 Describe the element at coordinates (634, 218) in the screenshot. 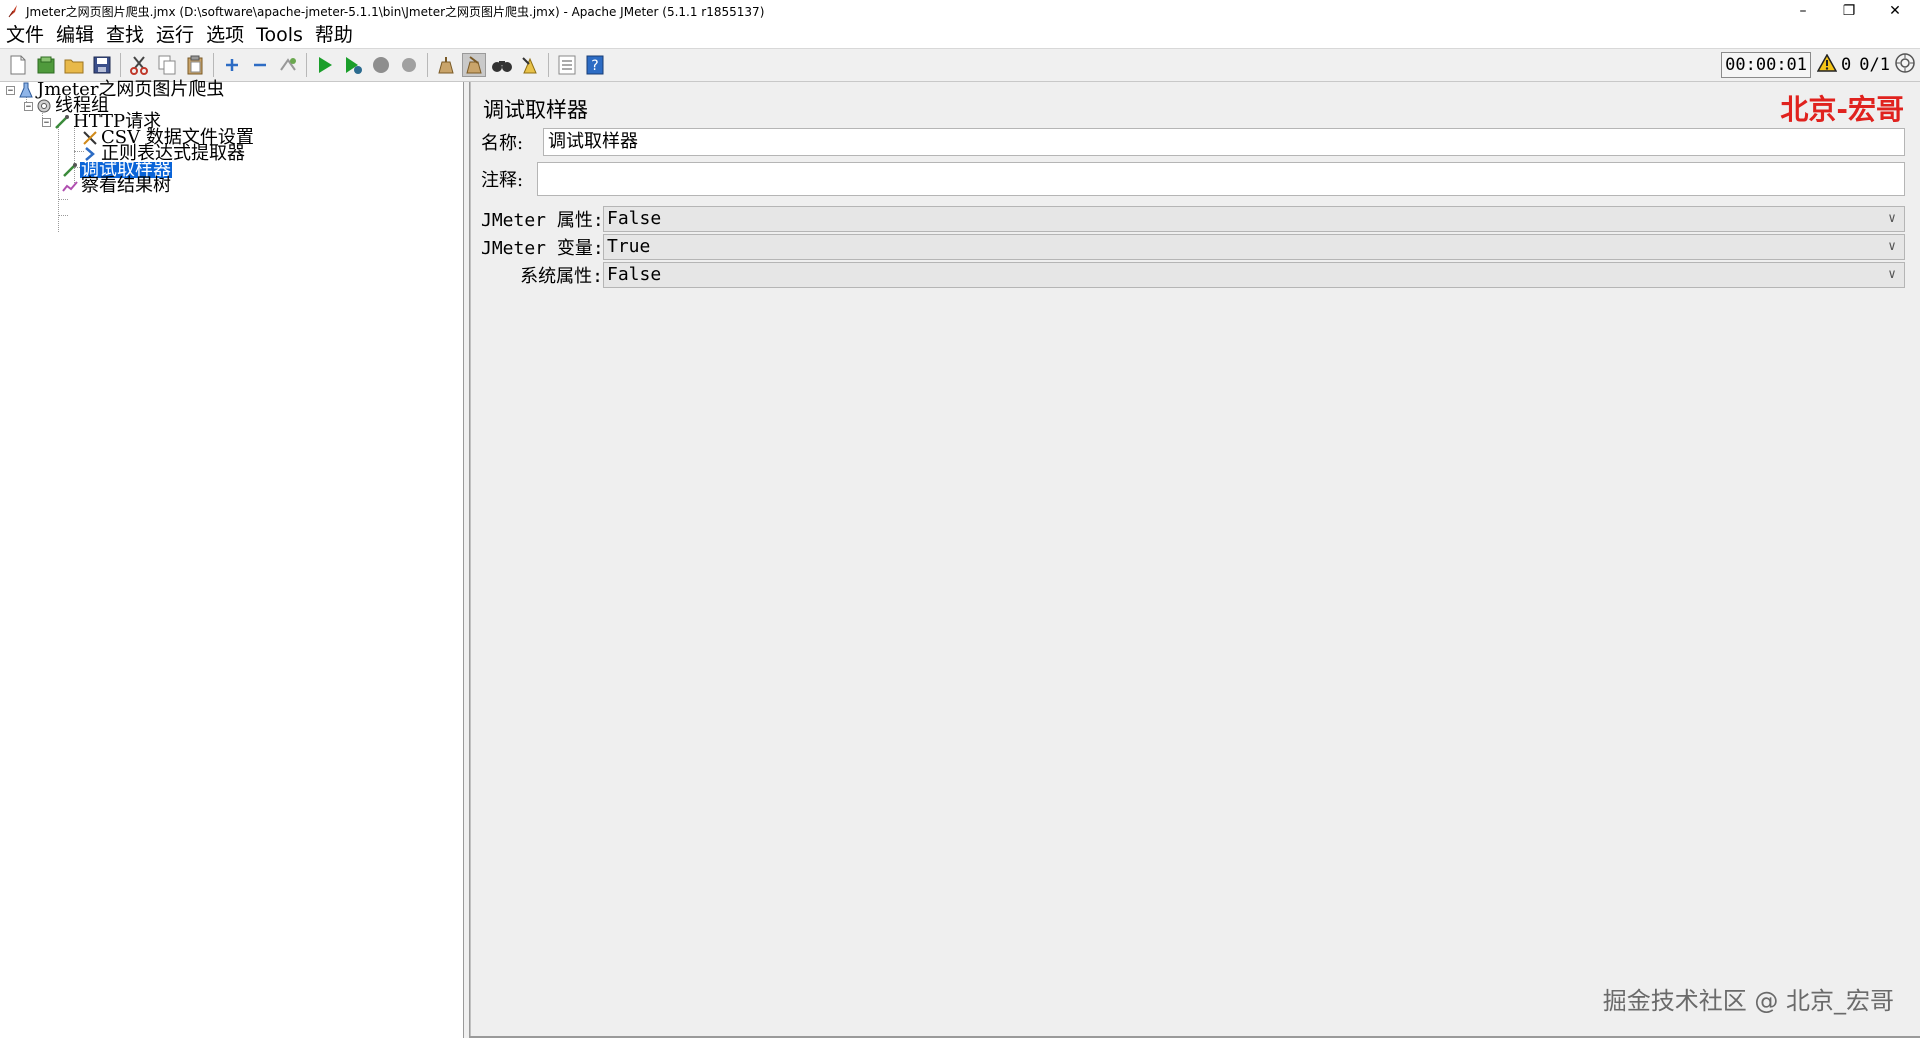

I see `jmeter-properties-value: False` at that location.